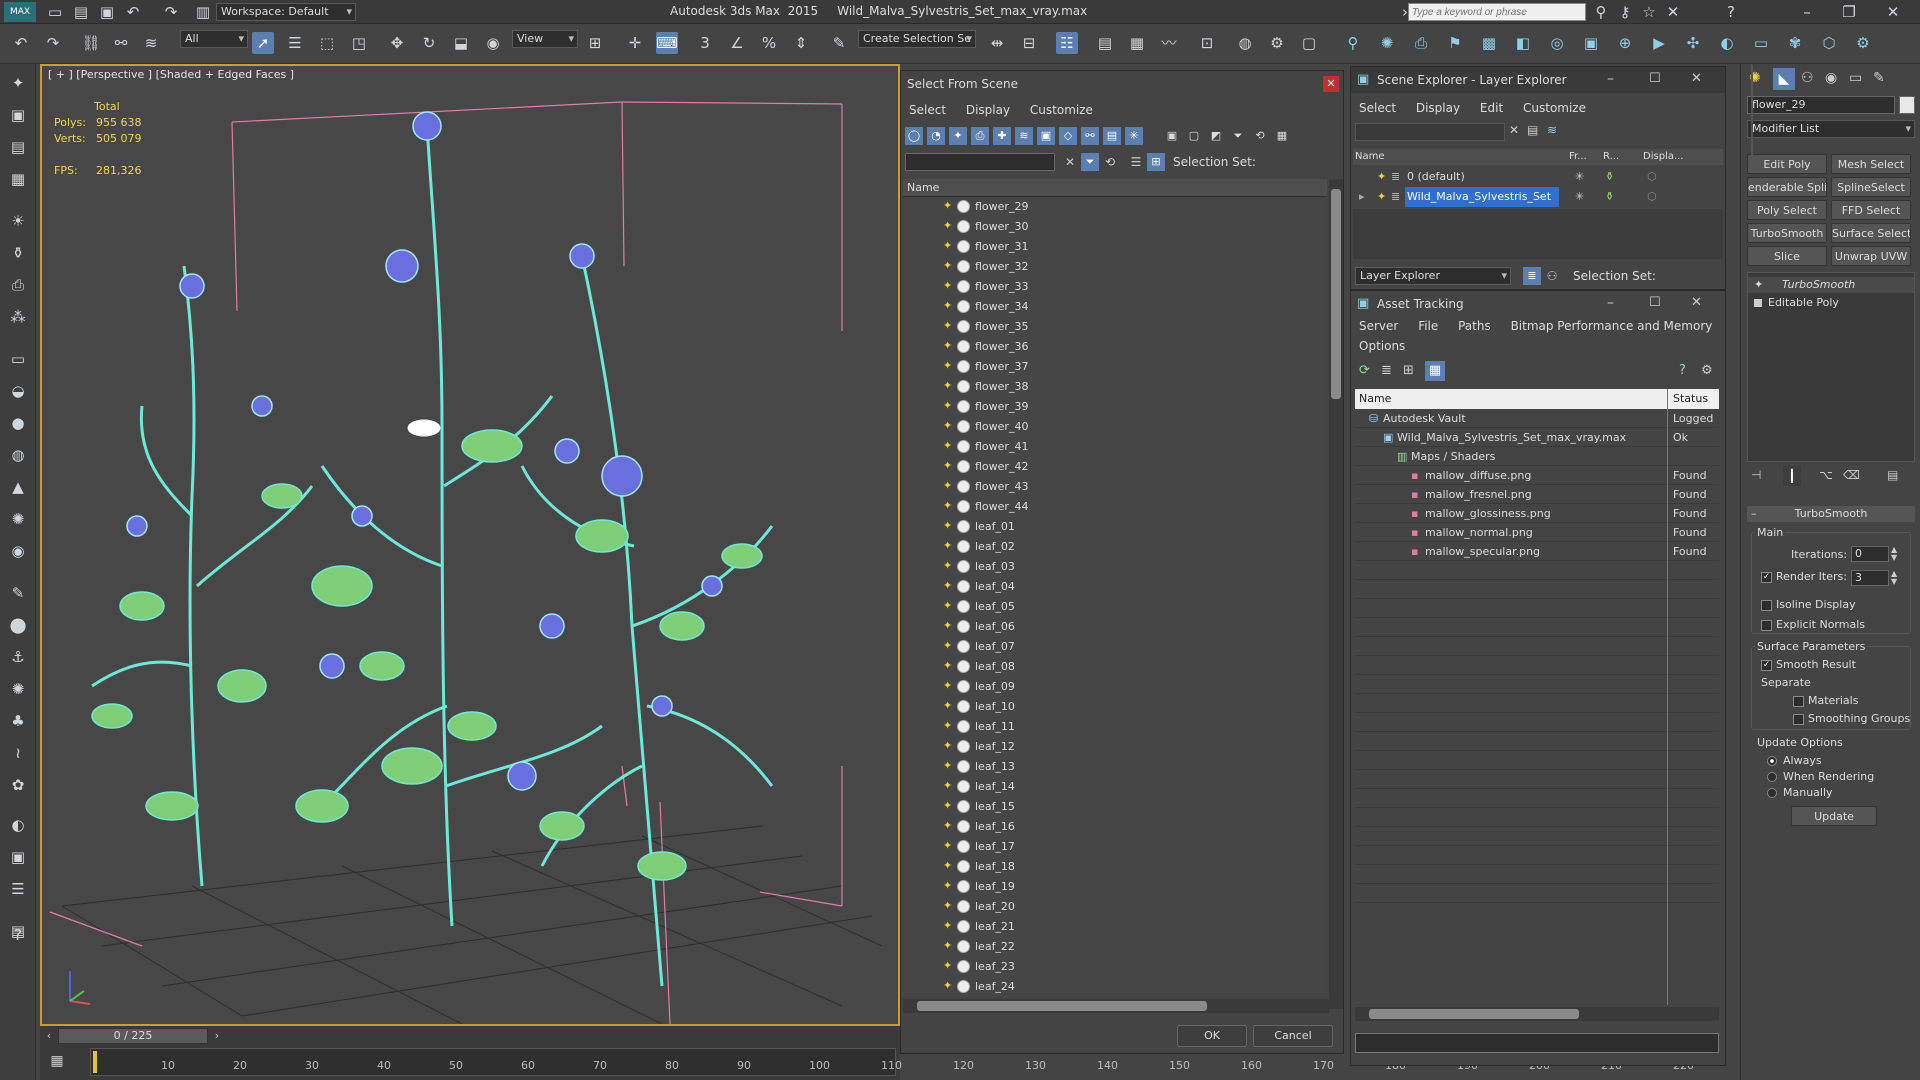 This screenshot has width=1920, height=1080. Describe the element at coordinates (1537, 475) in the screenshot. I see `asset-row: ▪ mallow_diffuse.png Found` at that location.